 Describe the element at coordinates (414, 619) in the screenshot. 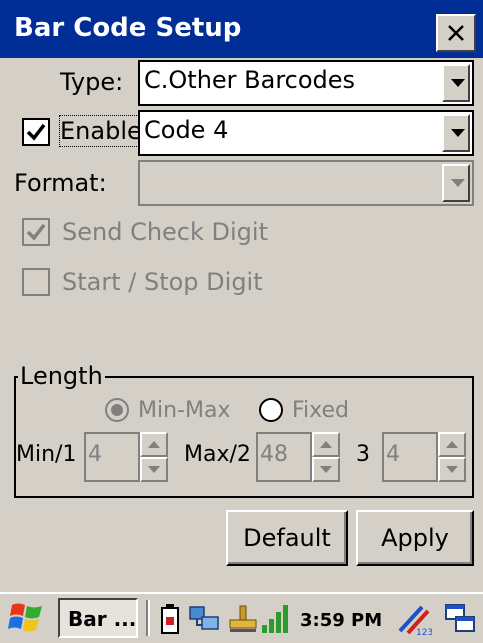

I see `input-panel-icon: 123` at that location.